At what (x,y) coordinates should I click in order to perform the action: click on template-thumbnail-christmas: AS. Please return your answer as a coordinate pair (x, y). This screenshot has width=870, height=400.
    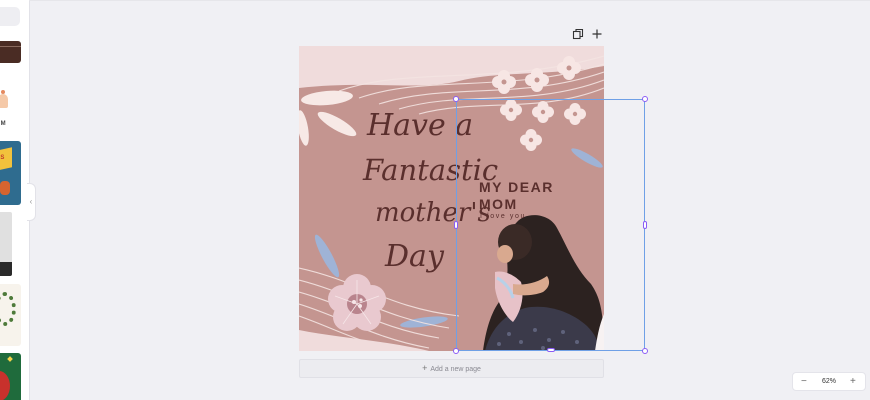
    Looking at the image, I should click on (10, 173).